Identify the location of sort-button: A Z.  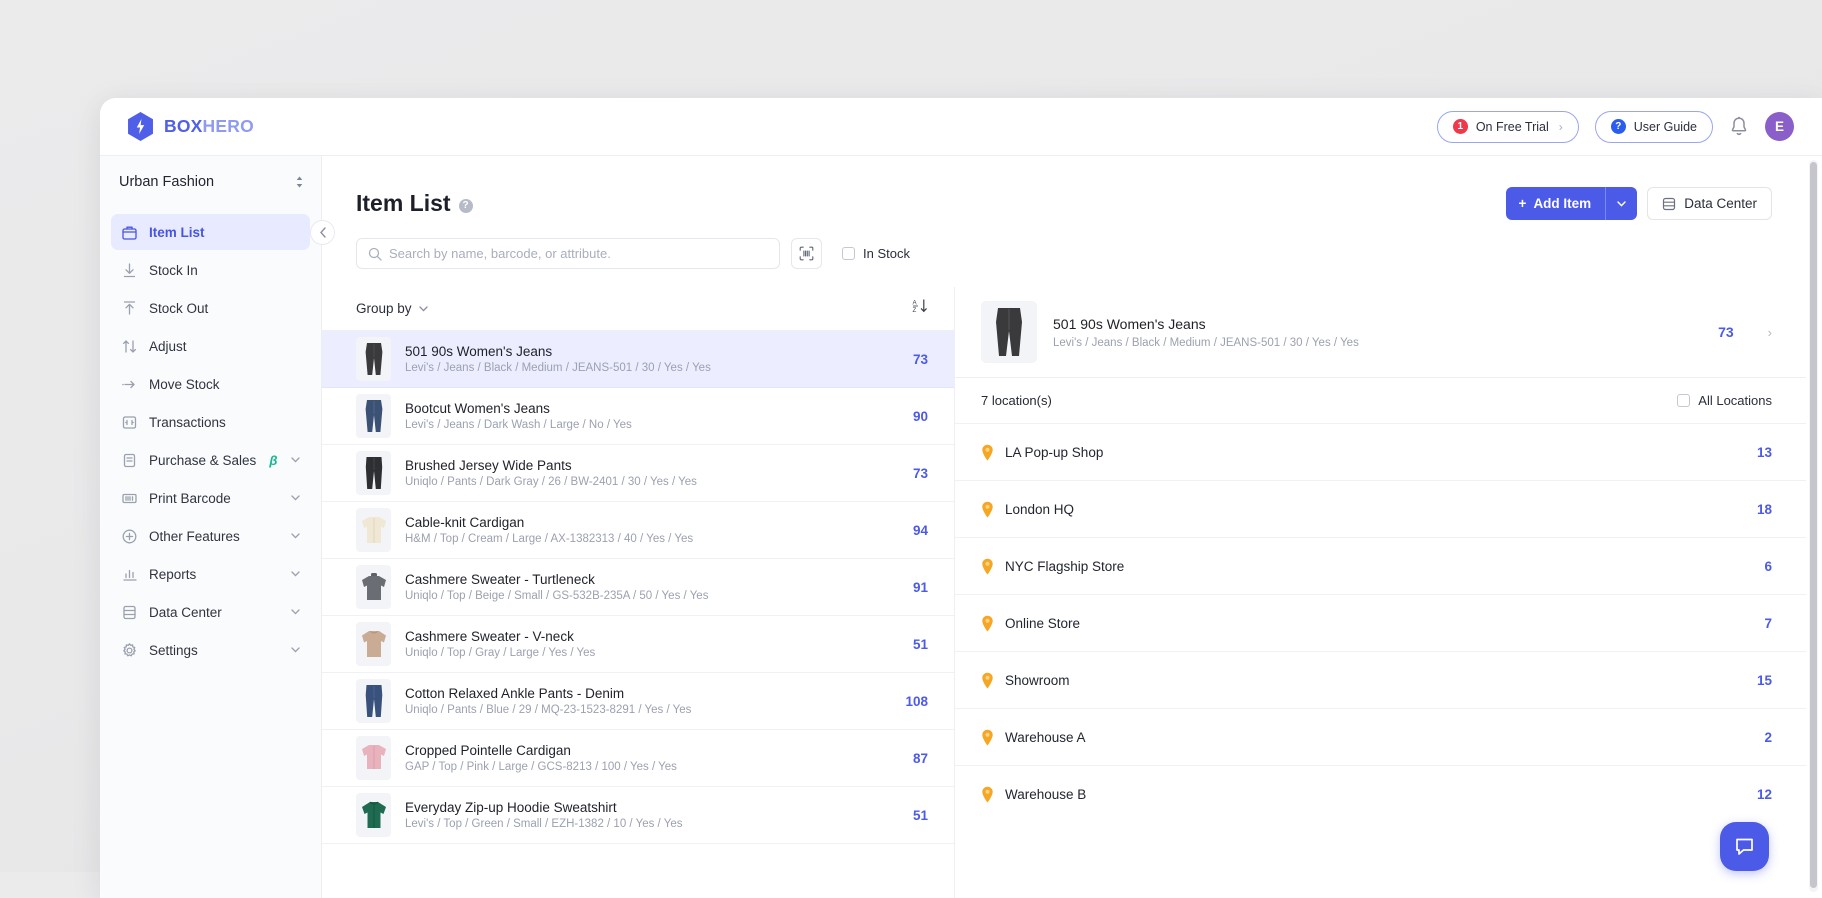
(920, 308).